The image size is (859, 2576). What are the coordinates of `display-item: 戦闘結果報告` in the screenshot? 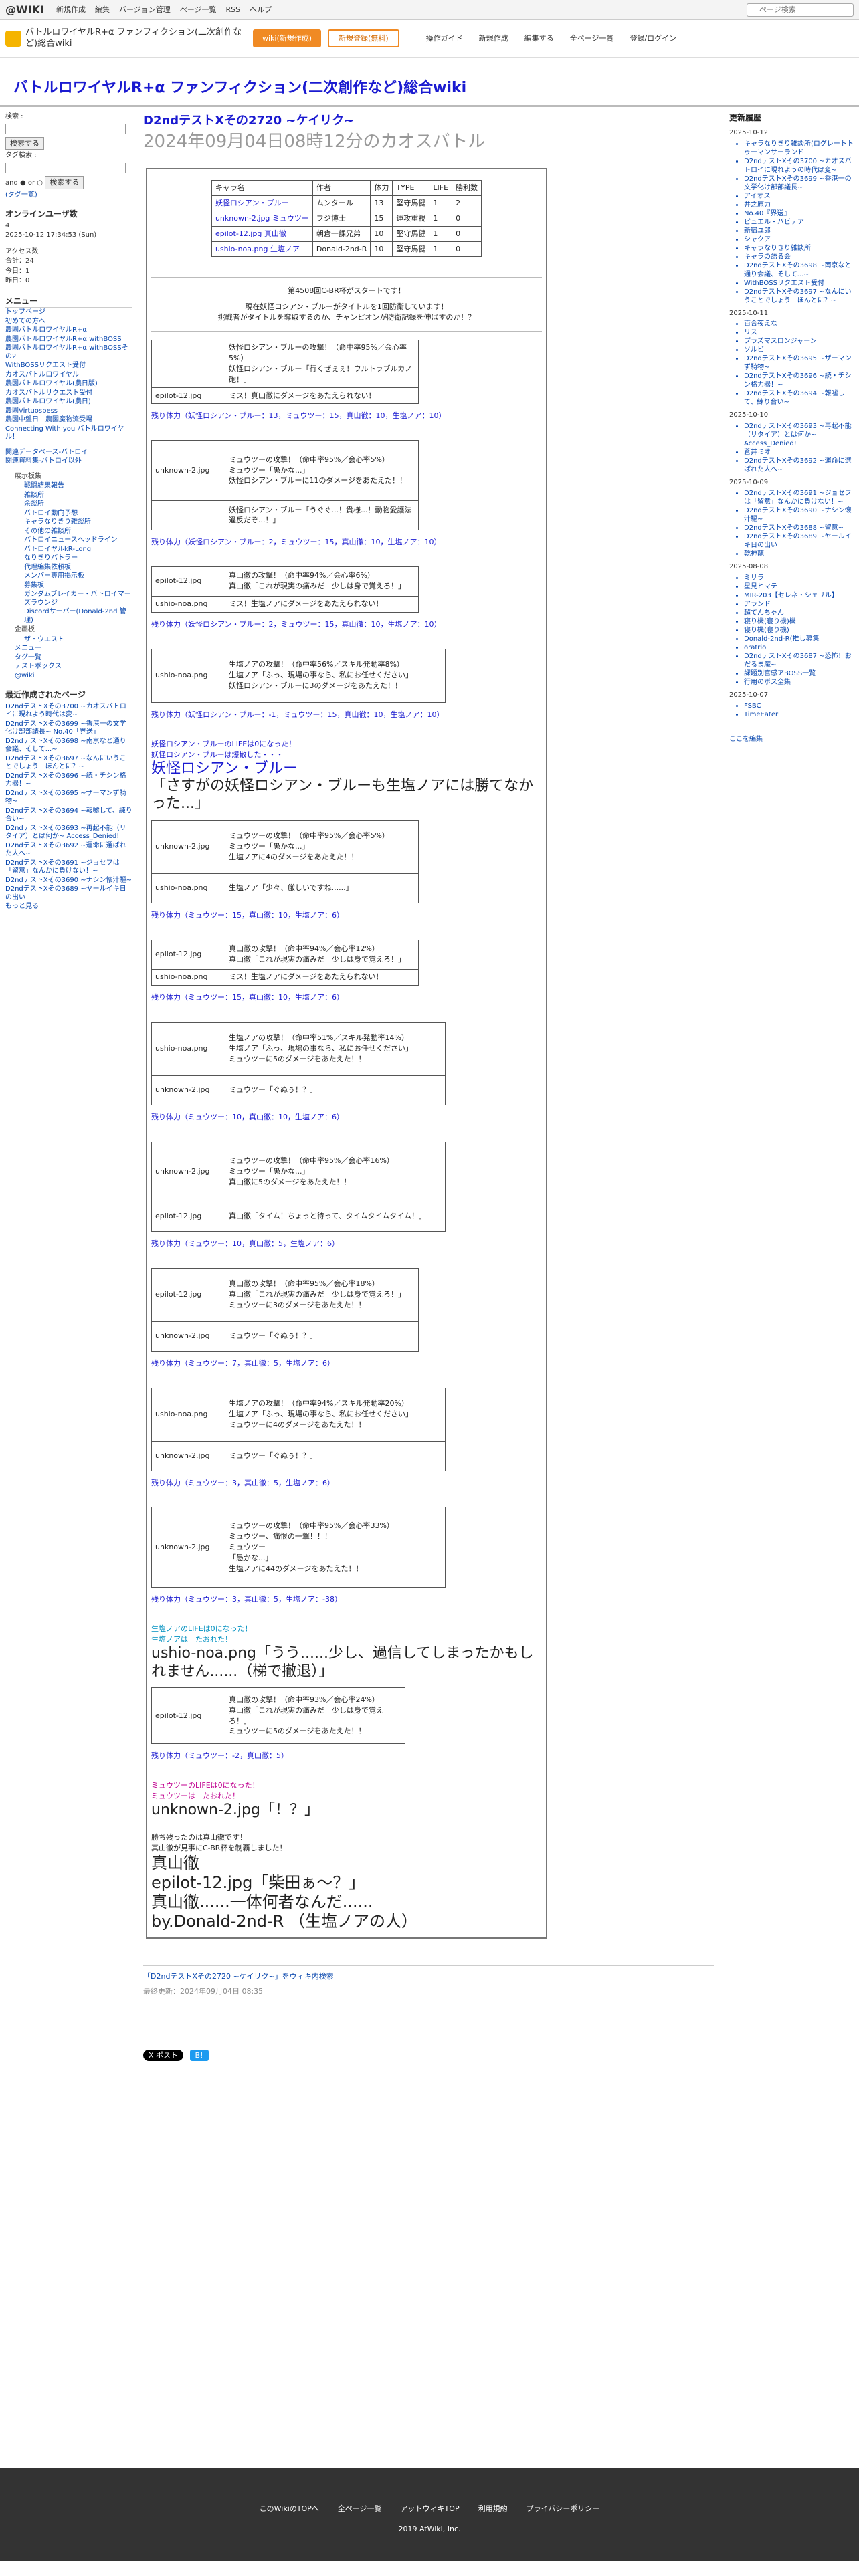 It's located at (68, 487).